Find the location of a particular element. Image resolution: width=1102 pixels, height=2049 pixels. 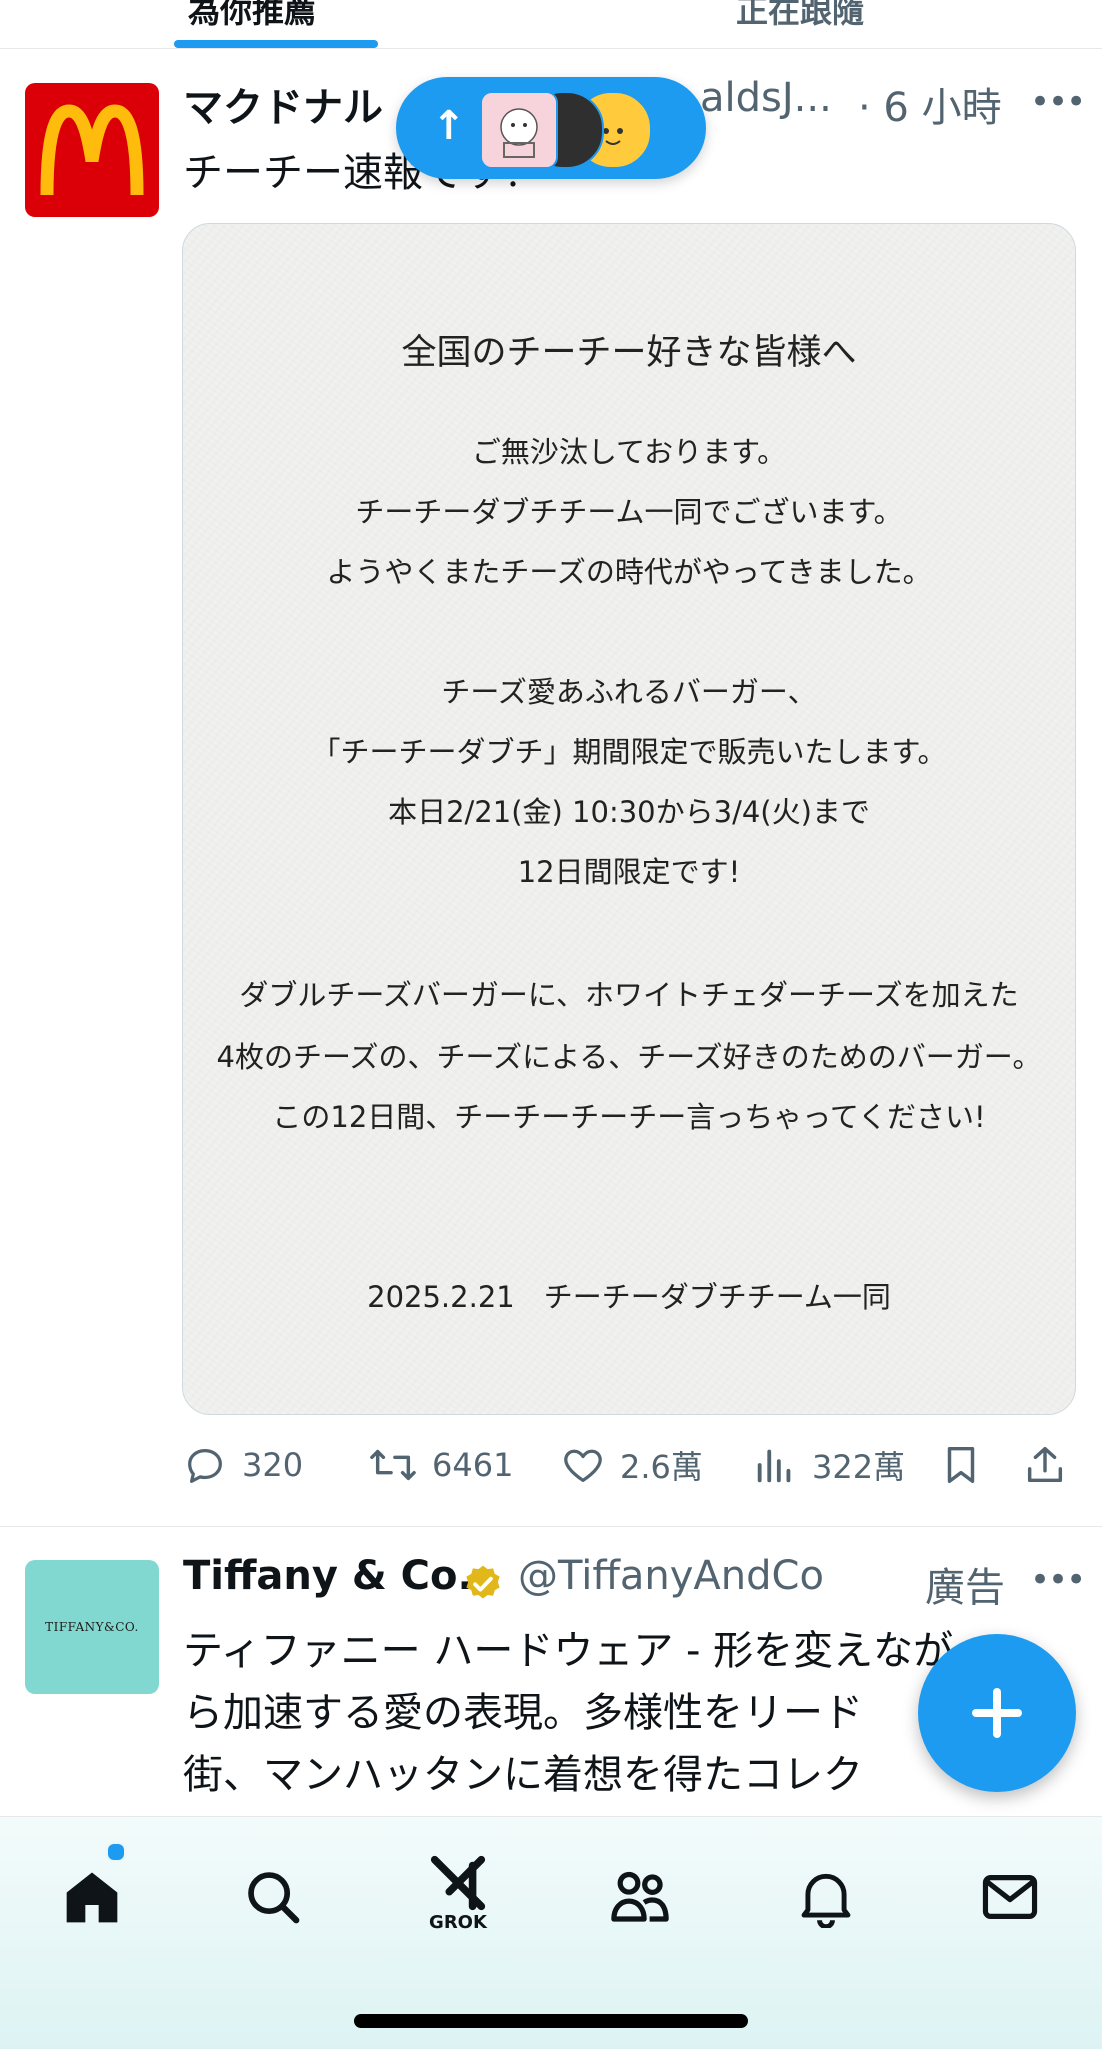

new-posts-pill: ↑ is located at coordinates (551, 128).